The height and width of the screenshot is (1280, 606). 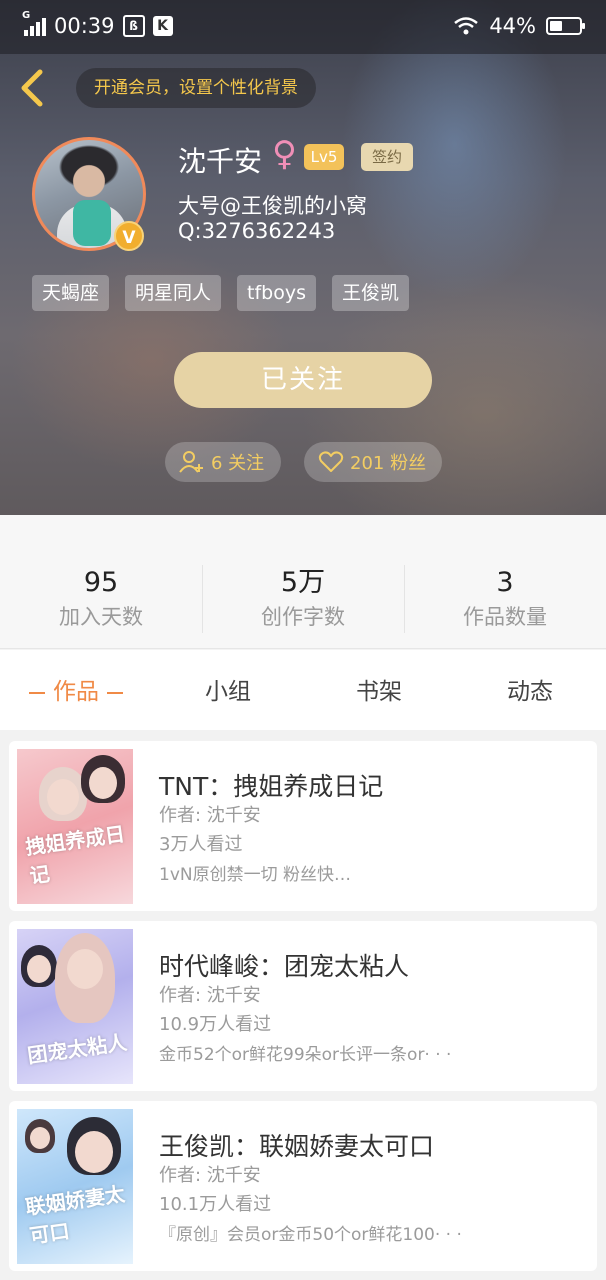 What do you see at coordinates (129, 236) in the screenshot?
I see `verified-badge: V` at bounding box center [129, 236].